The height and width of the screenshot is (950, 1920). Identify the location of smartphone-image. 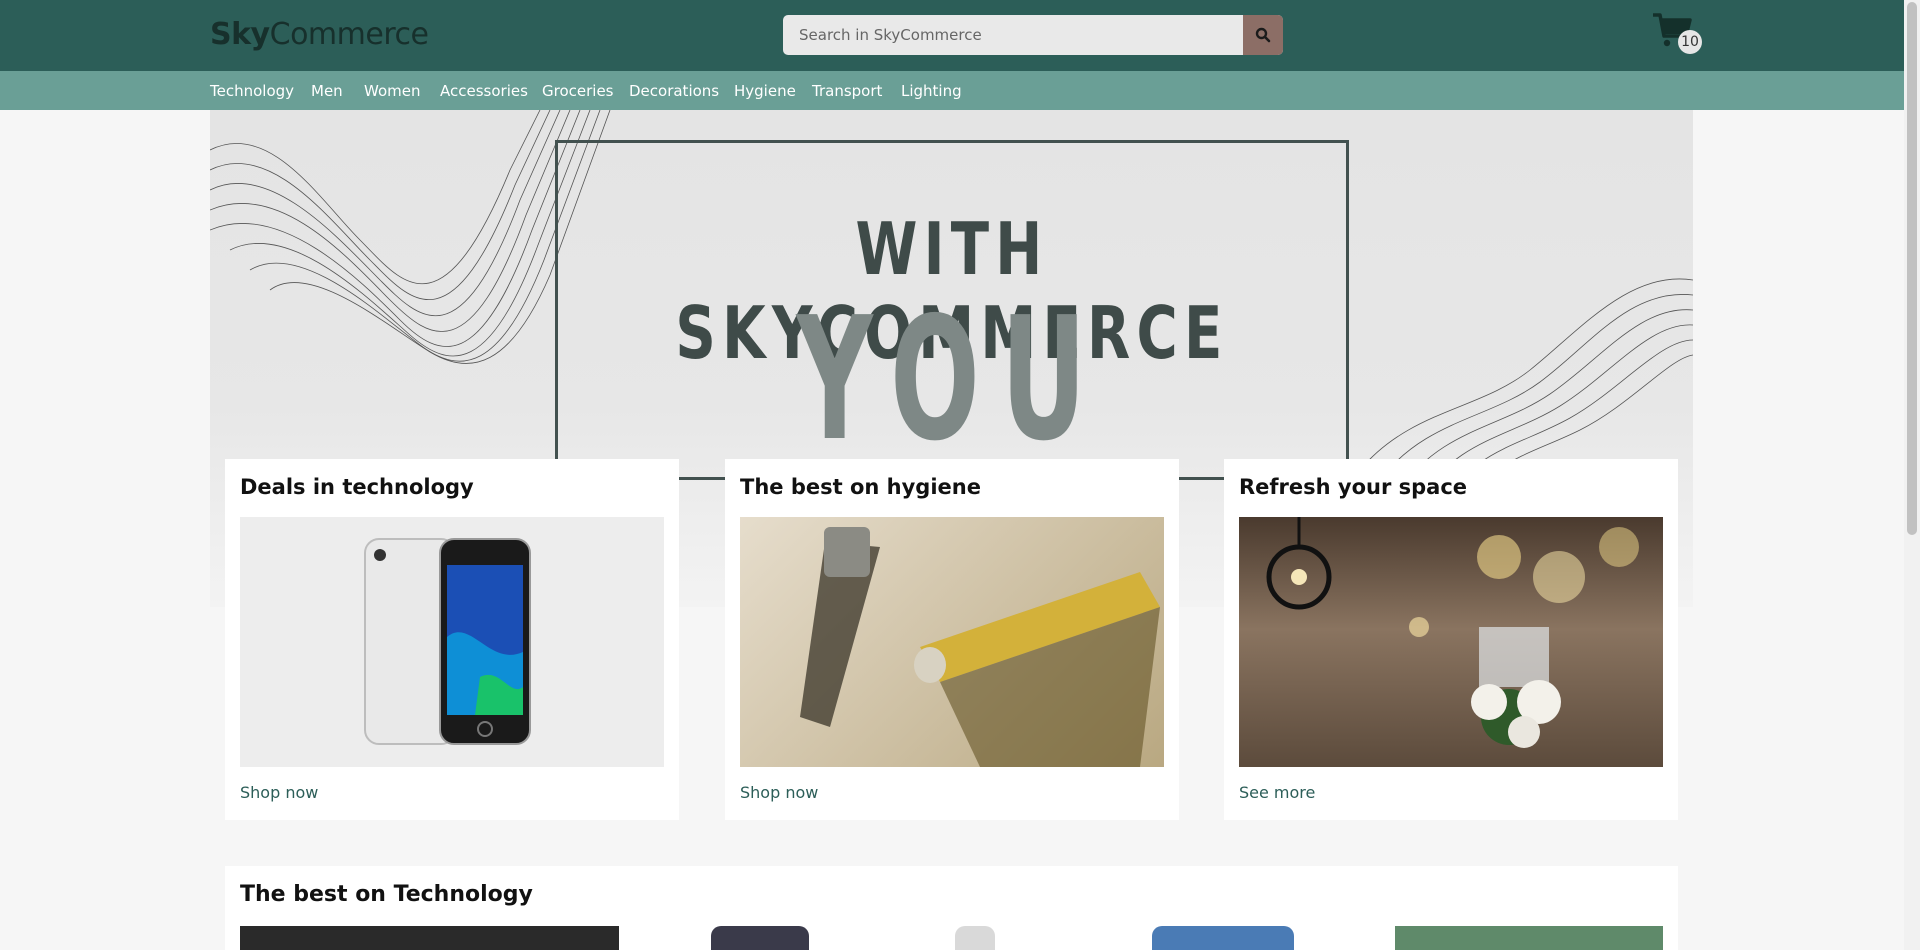
(452, 642).